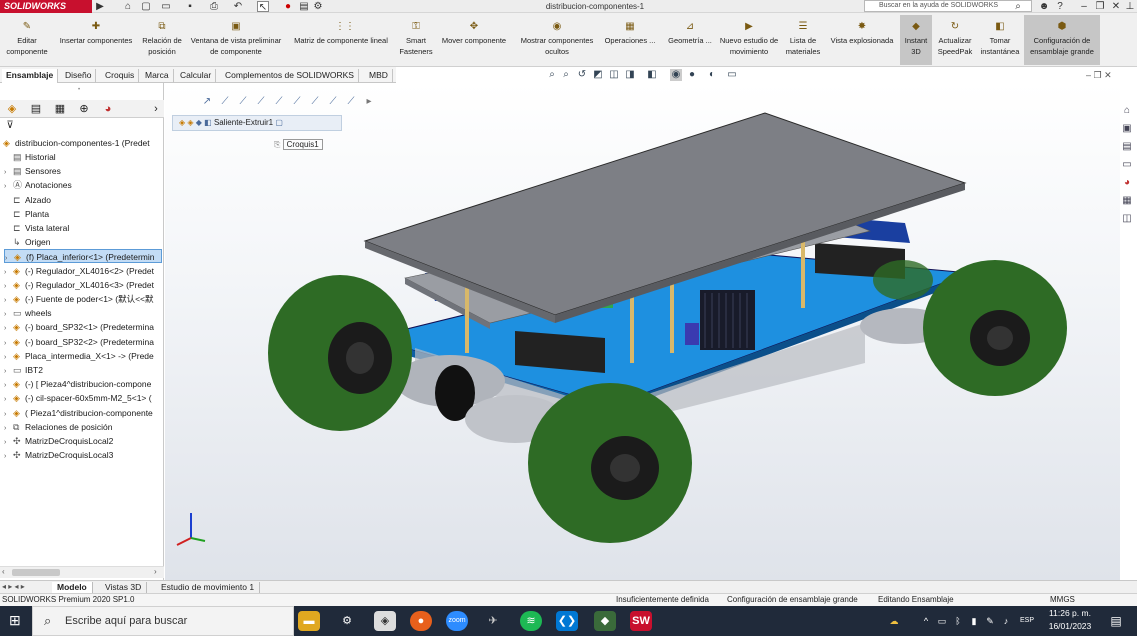  What do you see at coordinates (955, 40) in the screenshot?
I see `update-speedpak-button: ↻ Actualizar SpeedPak` at bounding box center [955, 40].